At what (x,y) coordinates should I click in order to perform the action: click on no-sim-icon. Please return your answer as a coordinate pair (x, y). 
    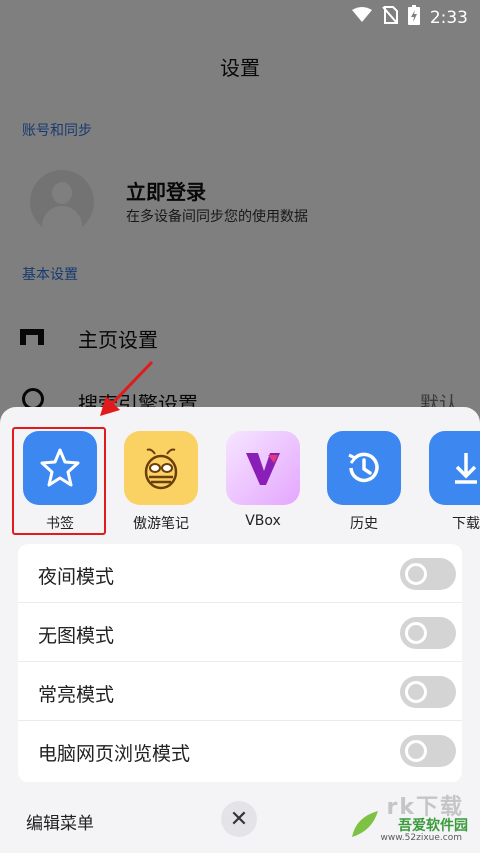
    Looking at the image, I should click on (390, 17).